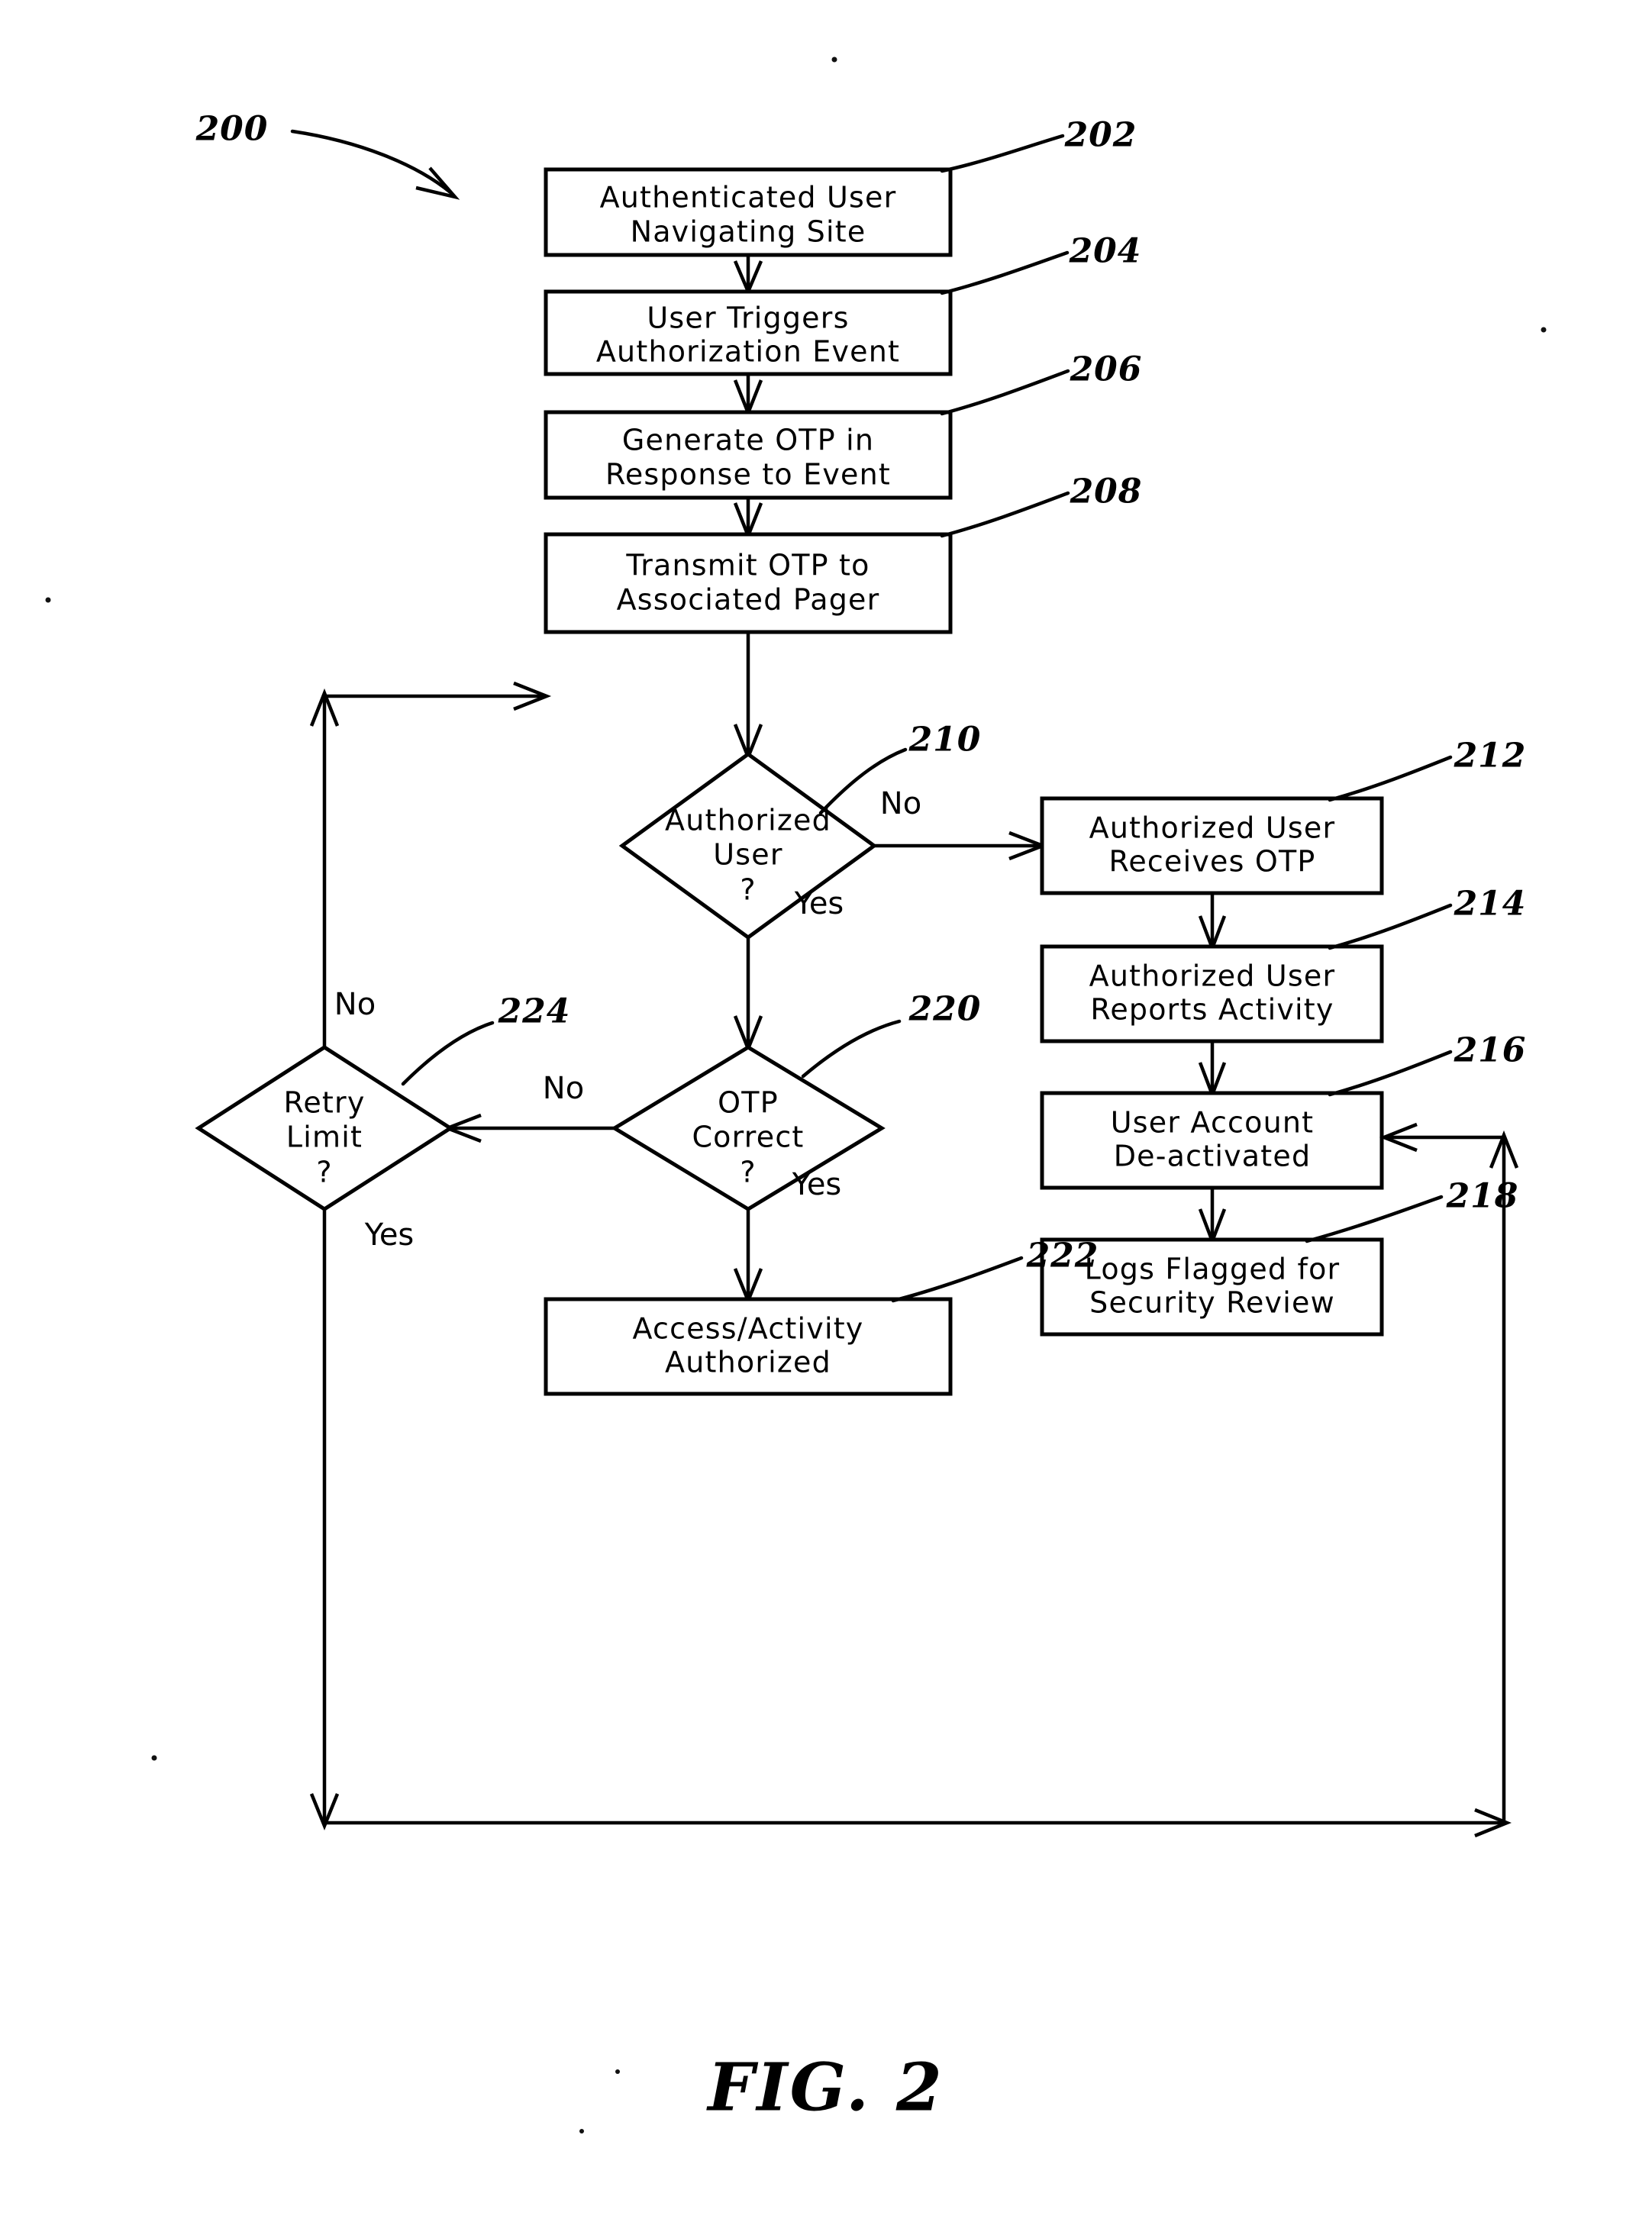 Image resolution: width=1652 pixels, height=2235 pixels. I want to click on node-216-ref-label: 216, so click(1490, 1050).